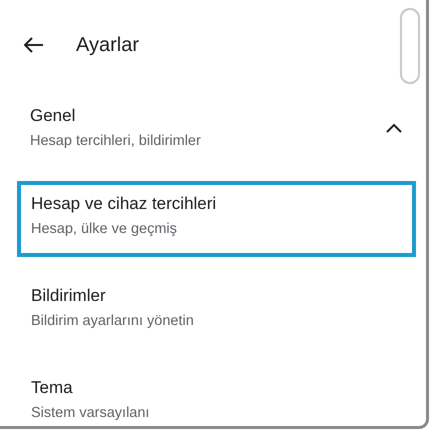 This screenshot has height=433, width=435. I want to click on settings-item: Tema Sistem varsayılanı, so click(216, 395).